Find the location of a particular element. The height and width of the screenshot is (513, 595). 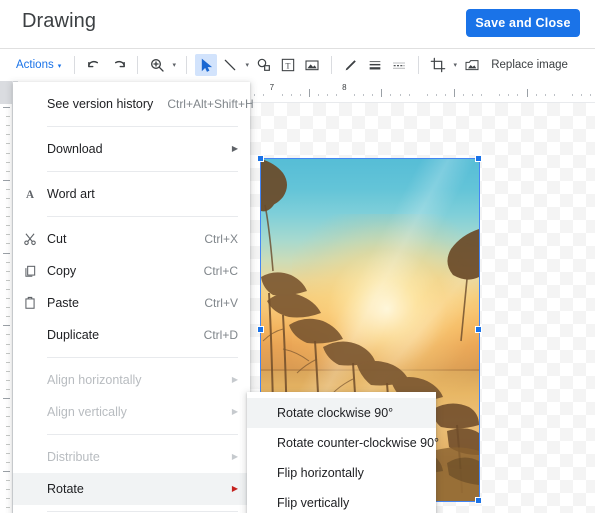

menu-item-cut: Cut Ctrl+X is located at coordinates (131, 239).